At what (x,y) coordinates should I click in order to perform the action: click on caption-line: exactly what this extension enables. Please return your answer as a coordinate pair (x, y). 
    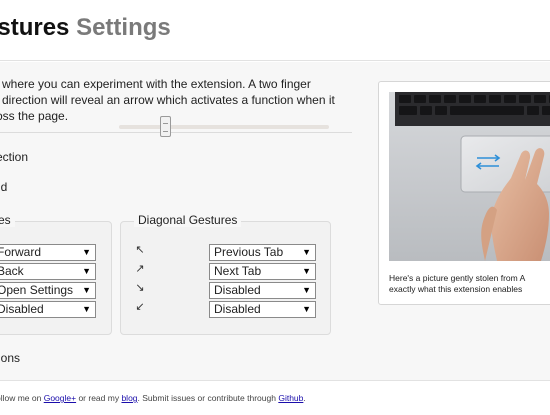
    Looking at the image, I should click on (456, 289).